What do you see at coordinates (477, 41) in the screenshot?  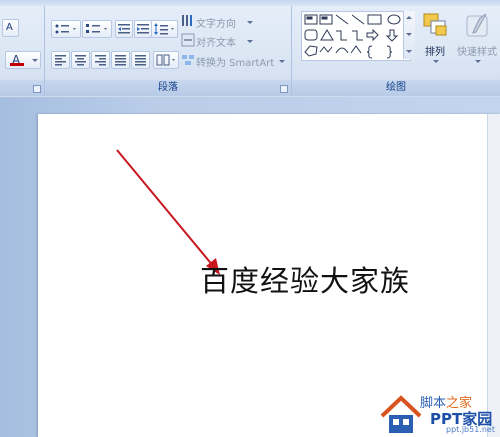 I see `quick-styles-button: 快速样式` at bounding box center [477, 41].